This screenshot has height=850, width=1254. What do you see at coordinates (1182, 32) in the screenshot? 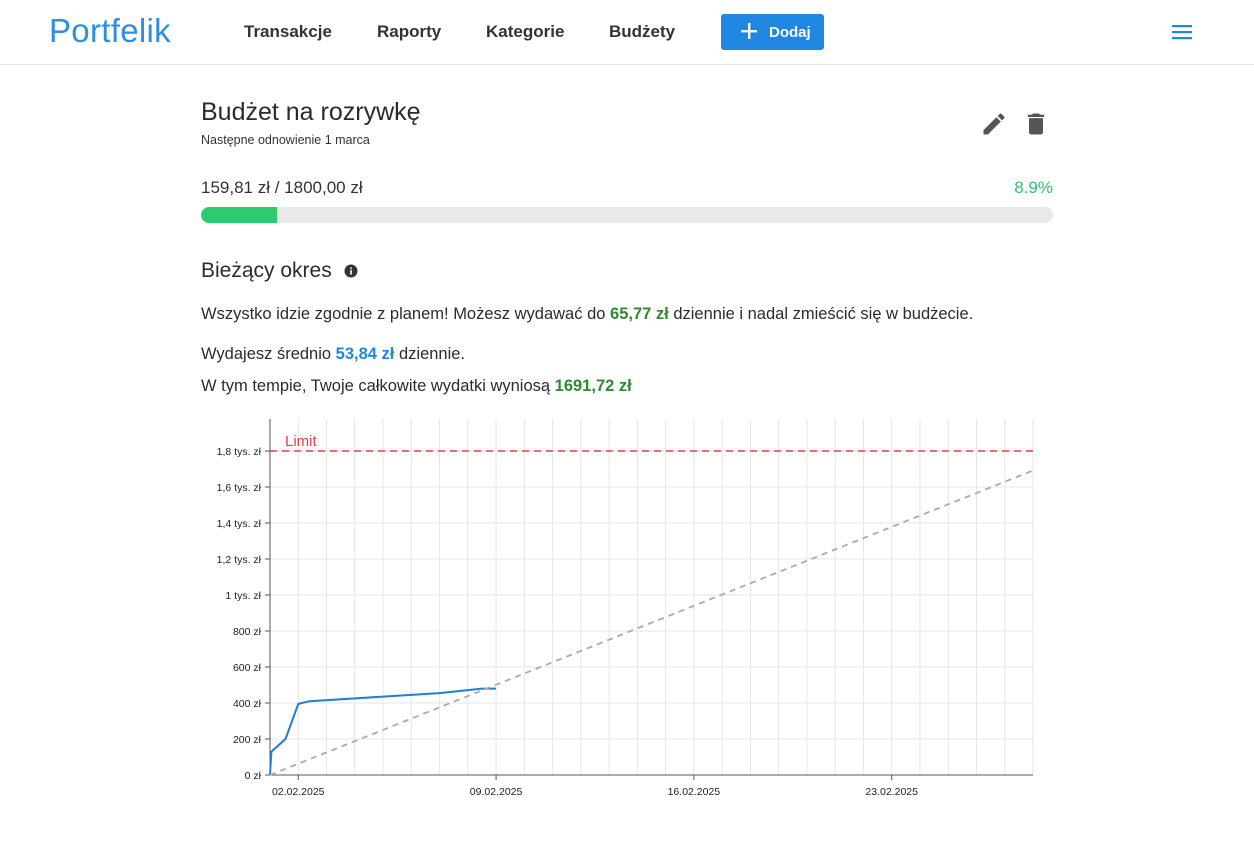
I see `hamburger-menu-icon` at bounding box center [1182, 32].